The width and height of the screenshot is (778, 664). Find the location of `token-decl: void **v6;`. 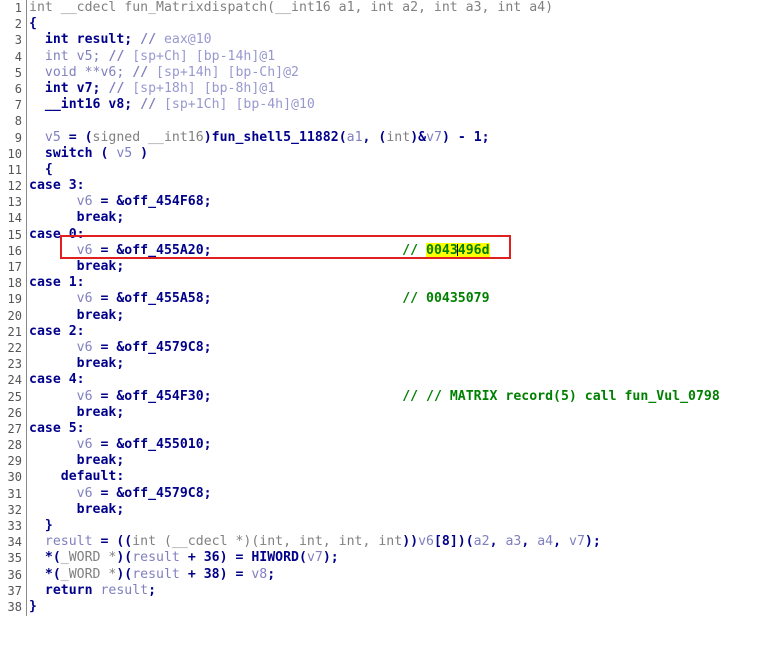

token-decl: void **v6; is located at coordinates (81, 72).